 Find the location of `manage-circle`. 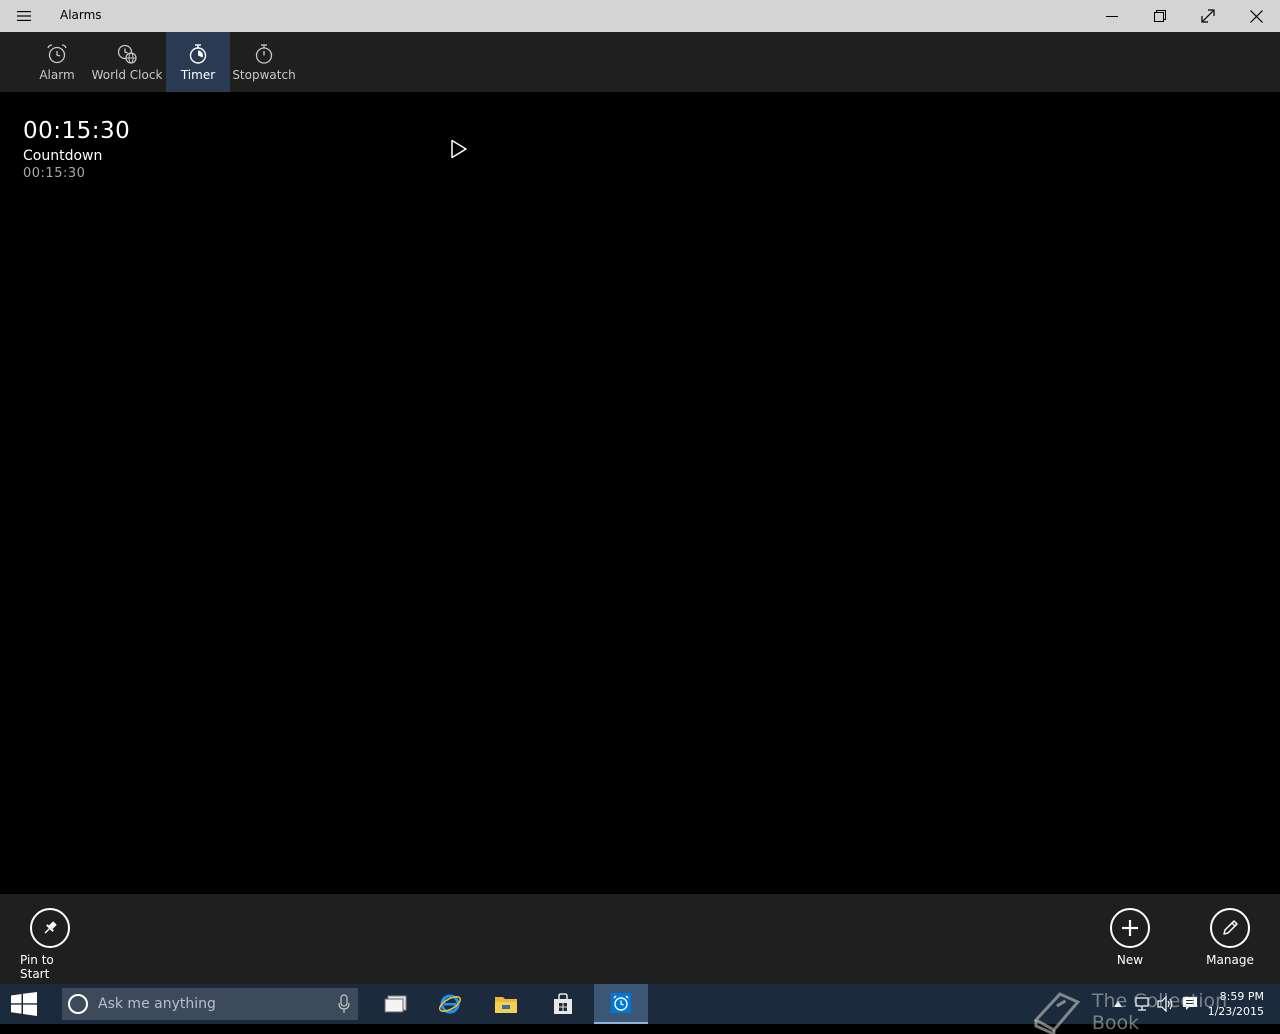

manage-circle is located at coordinates (1230, 928).